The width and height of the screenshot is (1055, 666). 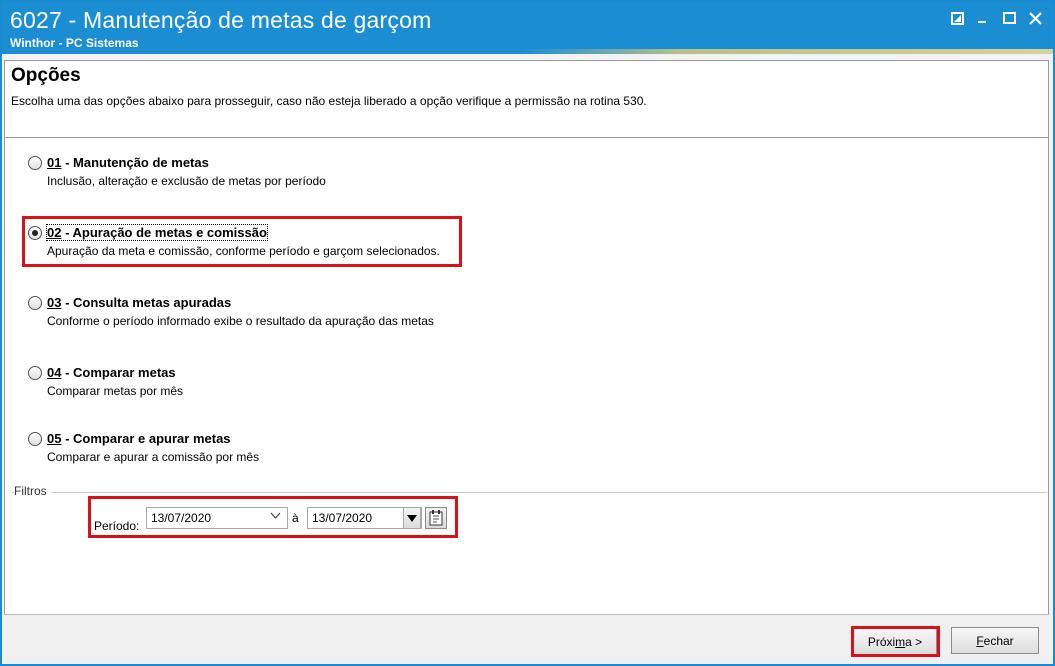 What do you see at coordinates (895, 641) in the screenshot?
I see `highlight-box-next` at bounding box center [895, 641].